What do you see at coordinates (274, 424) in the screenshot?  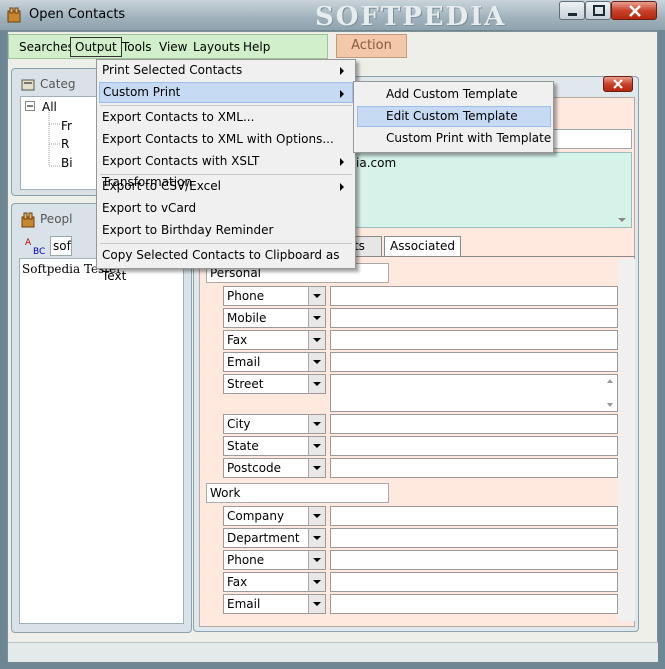 I see `city-type-select: City` at bounding box center [274, 424].